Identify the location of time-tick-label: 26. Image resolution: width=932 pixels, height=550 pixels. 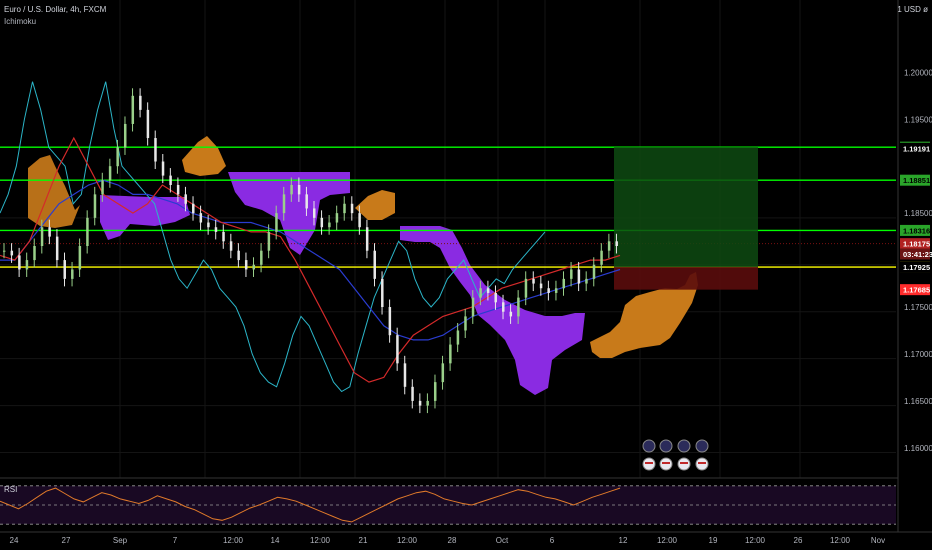
(798, 540).